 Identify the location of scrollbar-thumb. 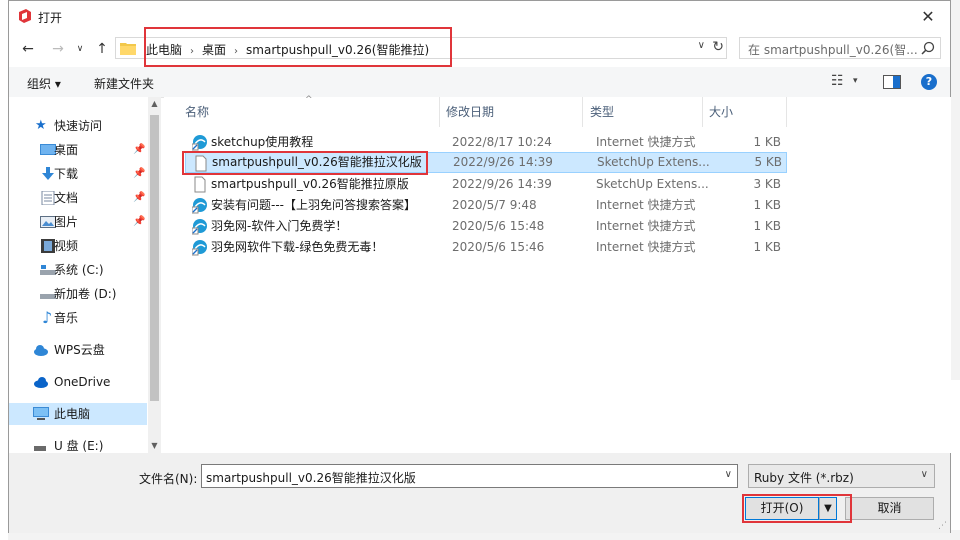
(154, 258).